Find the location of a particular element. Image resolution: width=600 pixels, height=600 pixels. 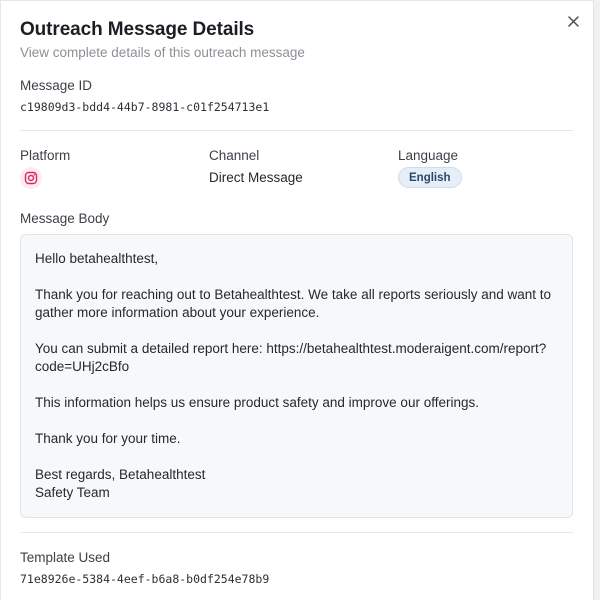

close-button is located at coordinates (573, 21).